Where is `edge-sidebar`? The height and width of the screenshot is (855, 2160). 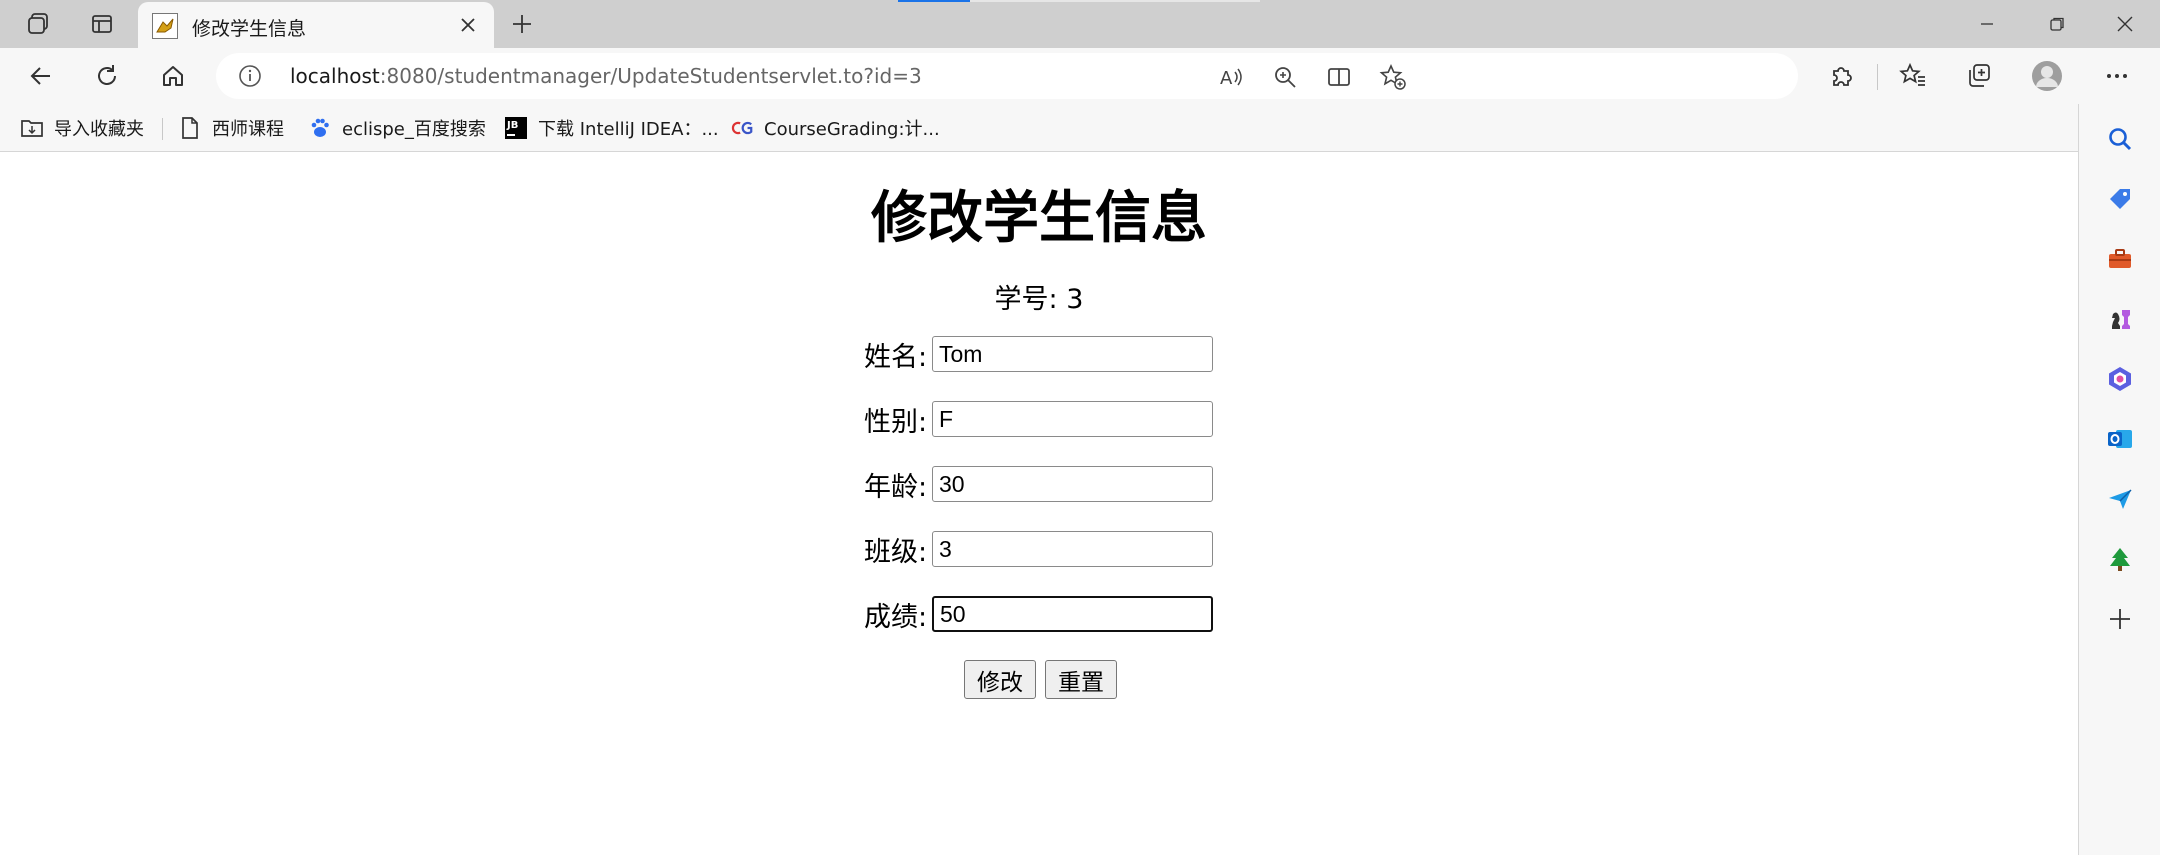
edge-sidebar is located at coordinates (2119, 479).